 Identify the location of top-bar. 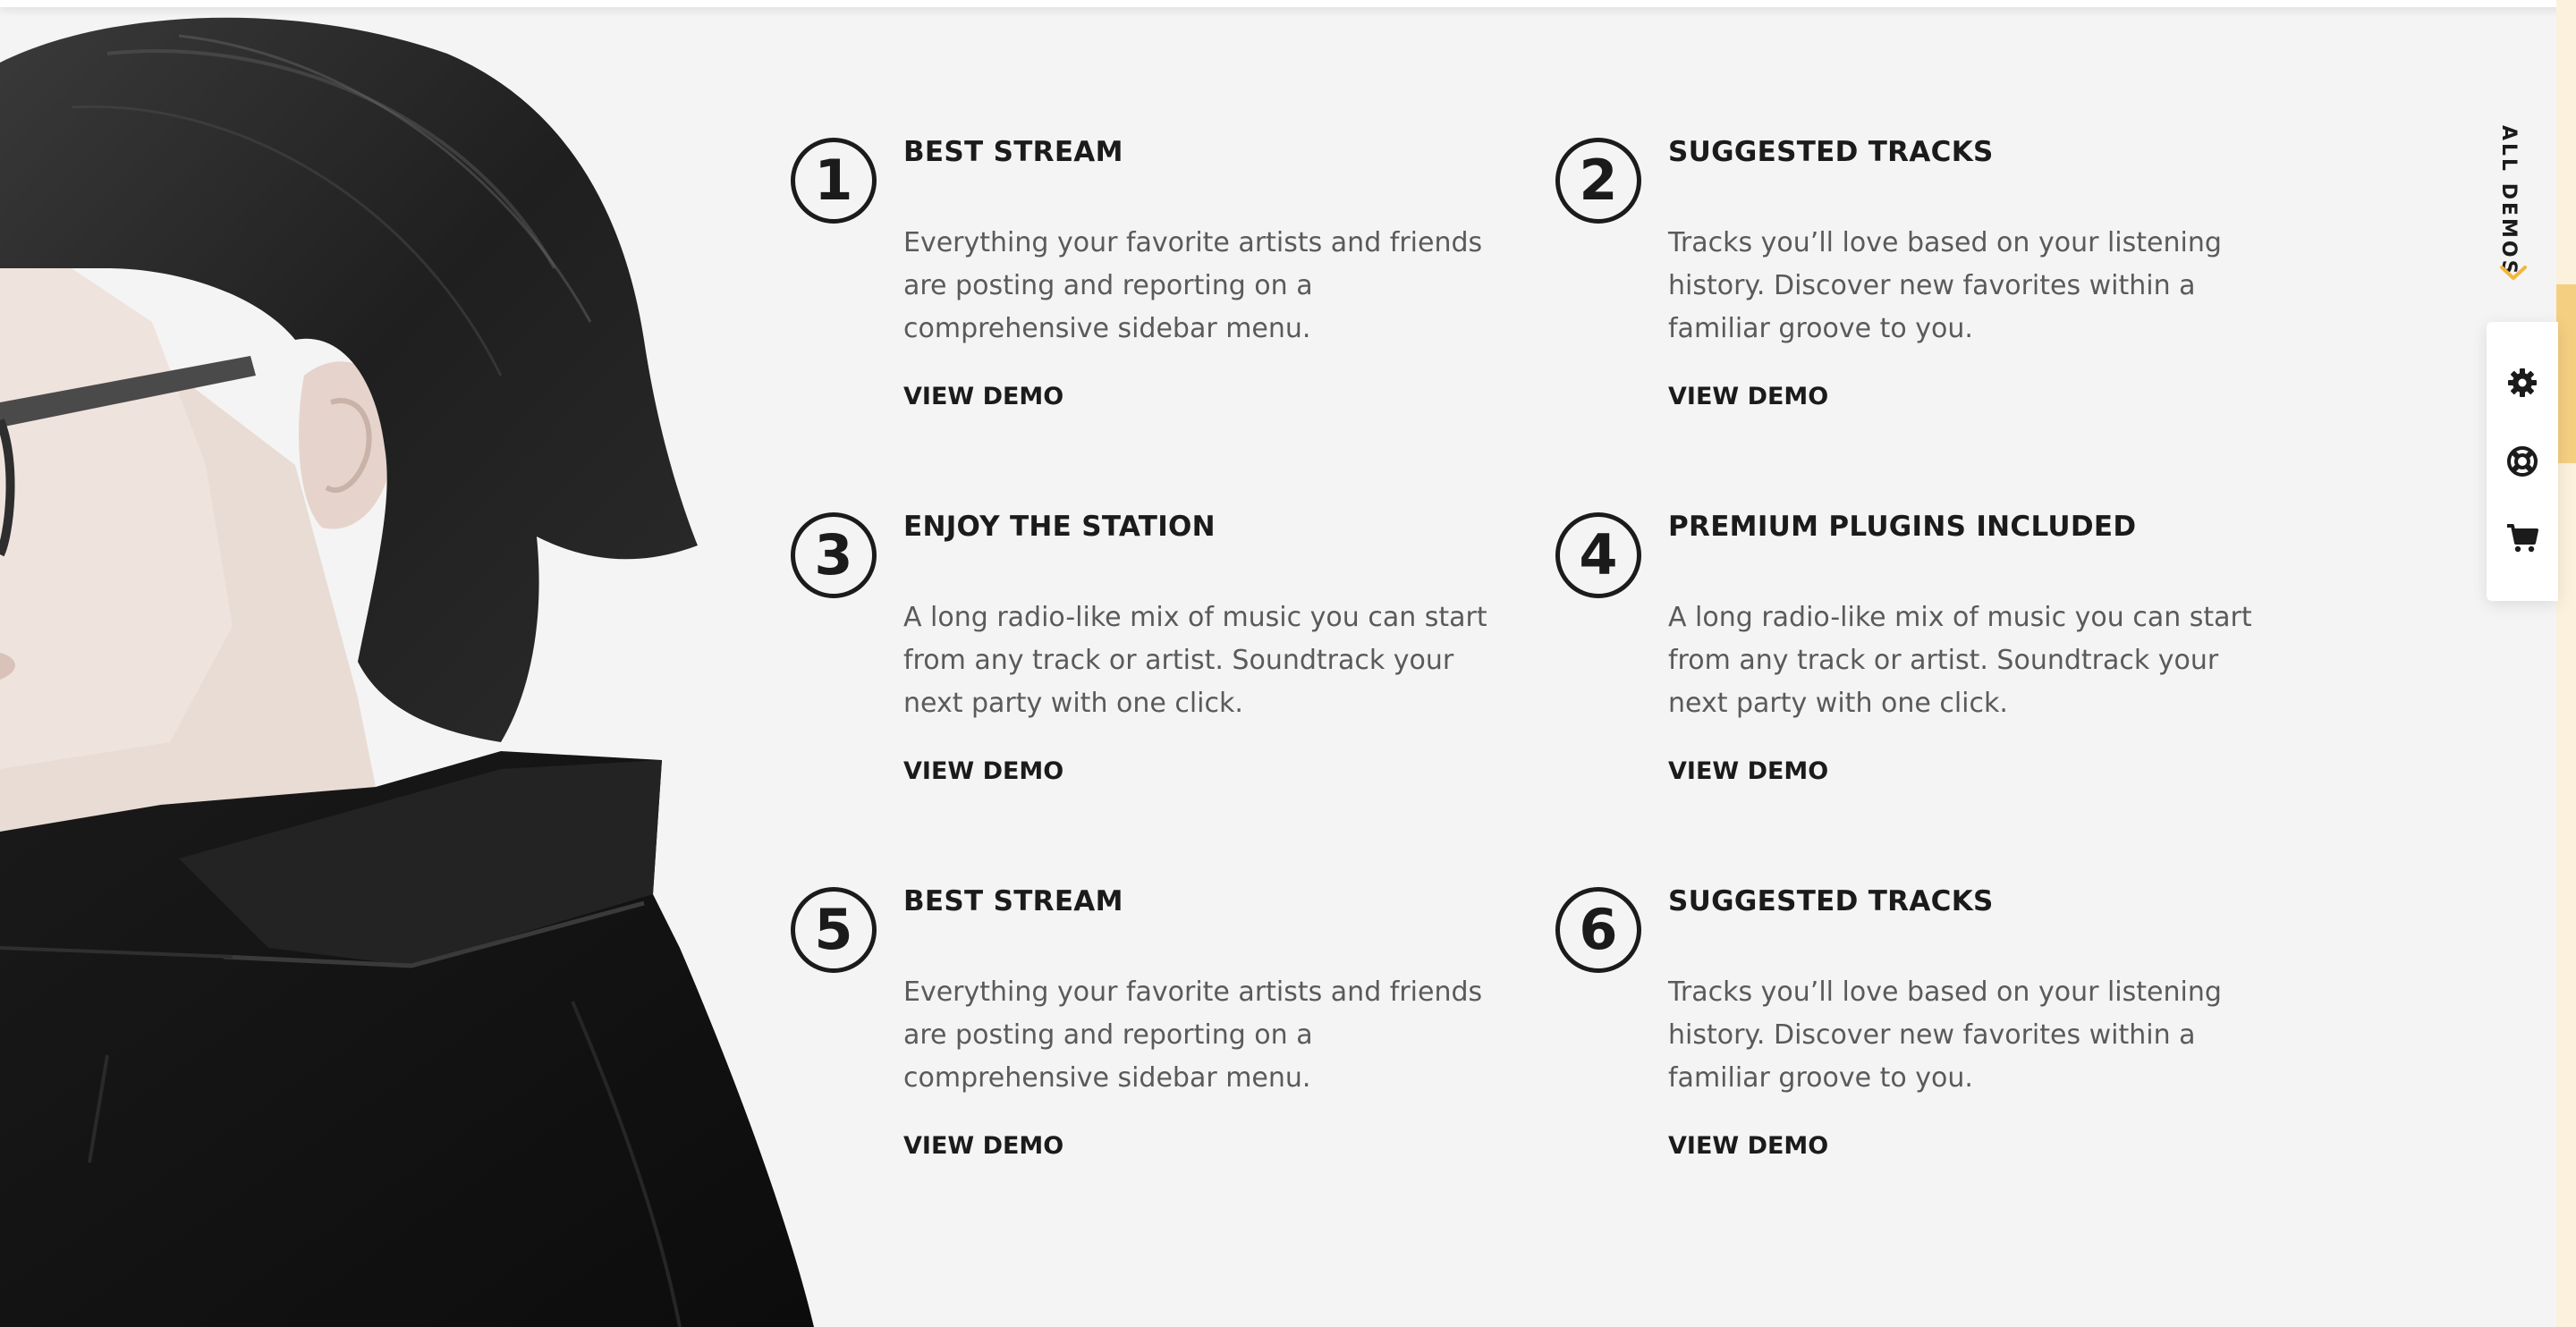
(1288, 3).